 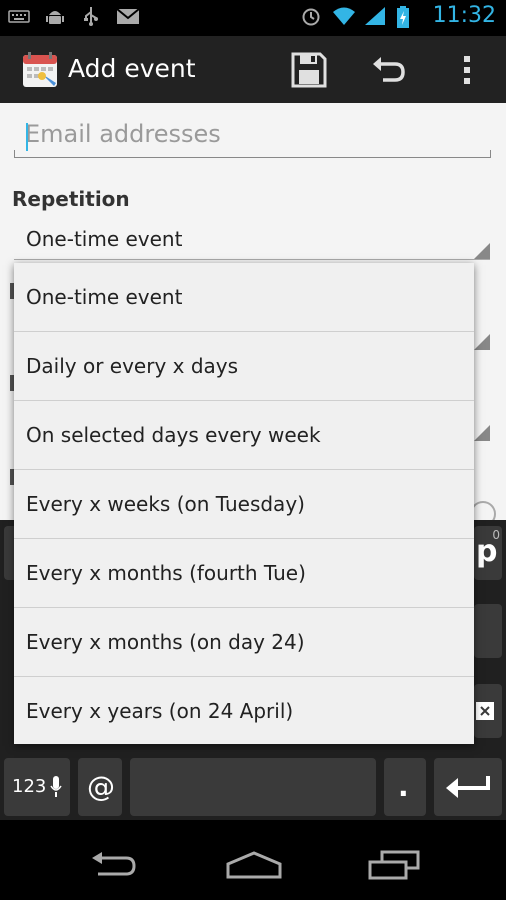 I want to click on recent-apps-icon, so click(x=394, y=865).